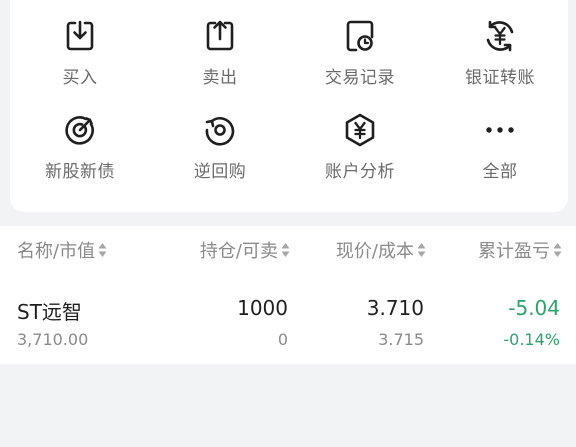  Describe the element at coordinates (360, 78) in the screenshot. I see `trade-record-label: 交易记录` at that location.